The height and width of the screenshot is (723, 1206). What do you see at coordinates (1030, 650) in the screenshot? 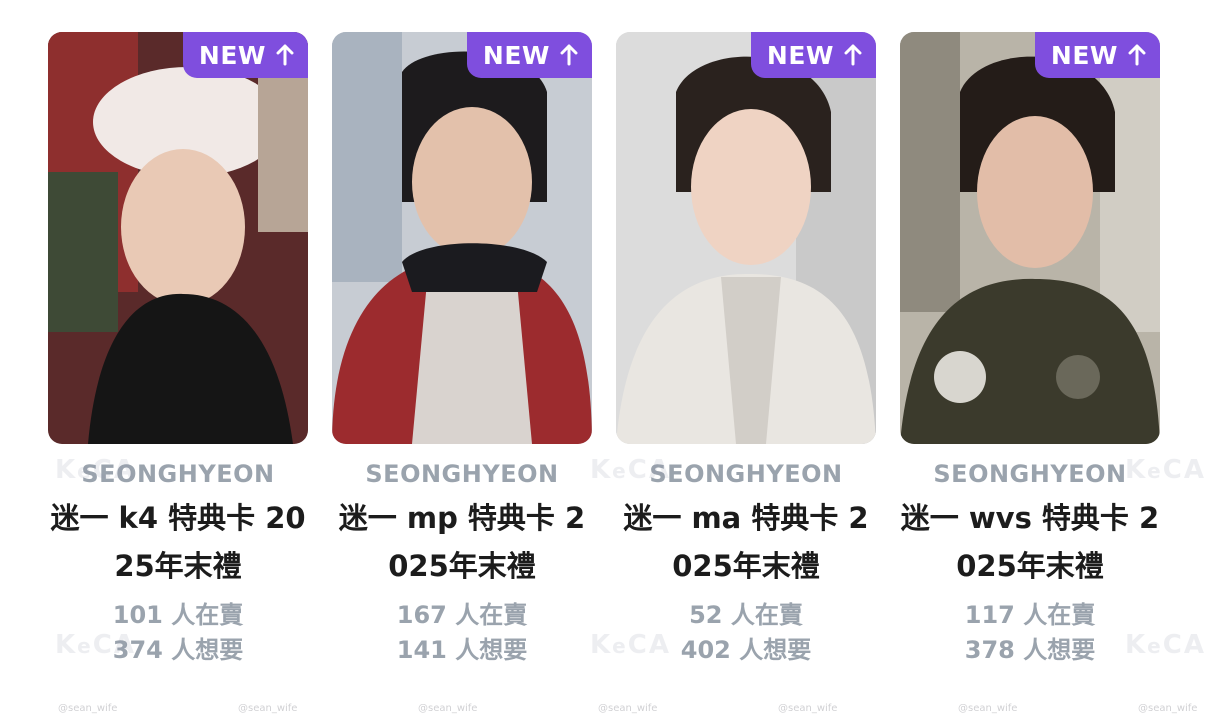
I see `wanting-count: 378 人想要` at bounding box center [1030, 650].